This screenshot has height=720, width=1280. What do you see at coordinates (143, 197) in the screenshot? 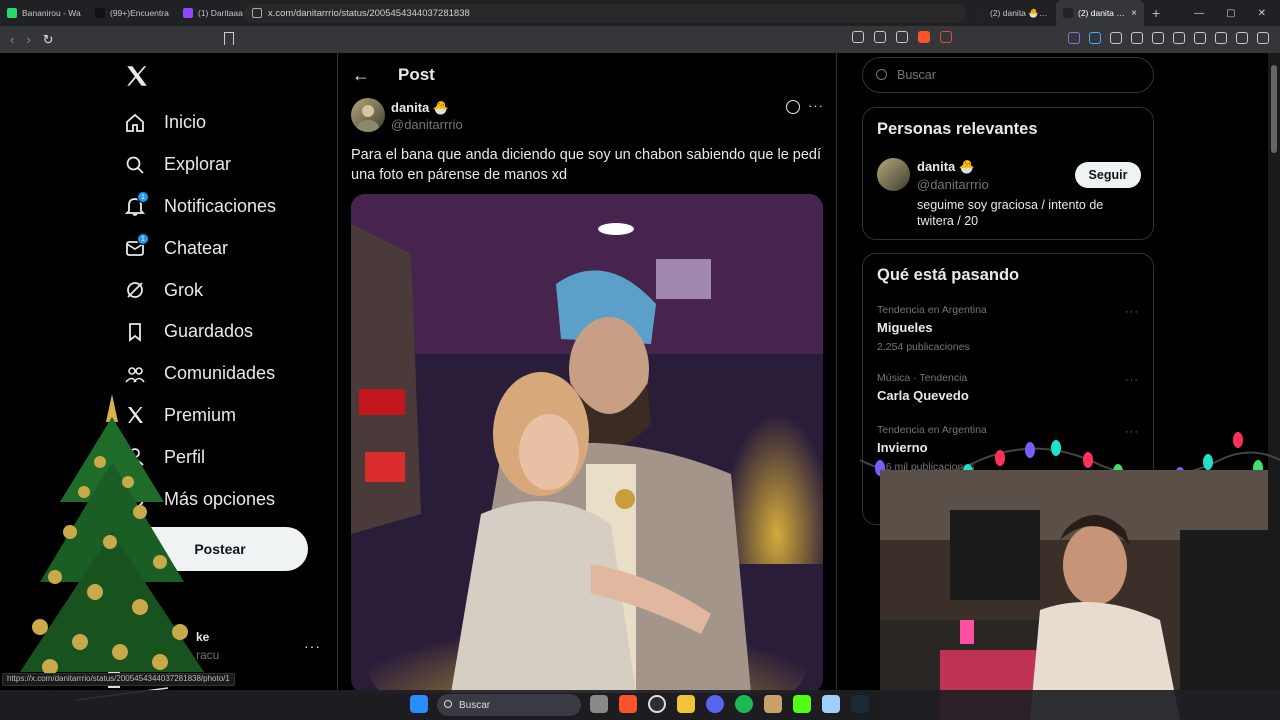
I see `notification-badge: 1` at bounding box center [143, 197].